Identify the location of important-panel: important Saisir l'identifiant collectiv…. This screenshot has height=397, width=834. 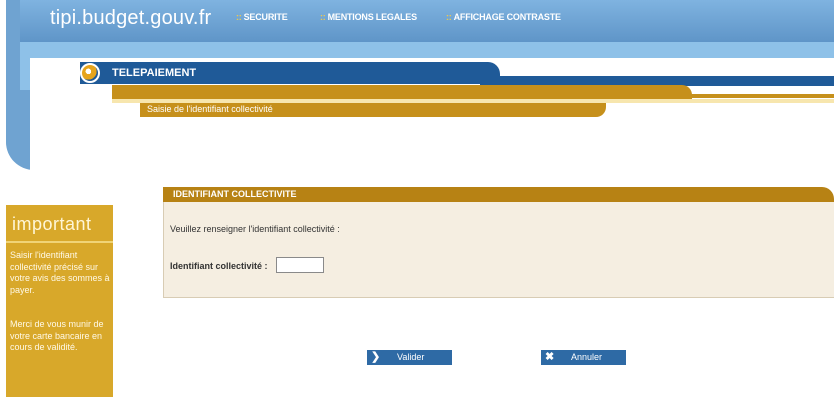
(59, 301).